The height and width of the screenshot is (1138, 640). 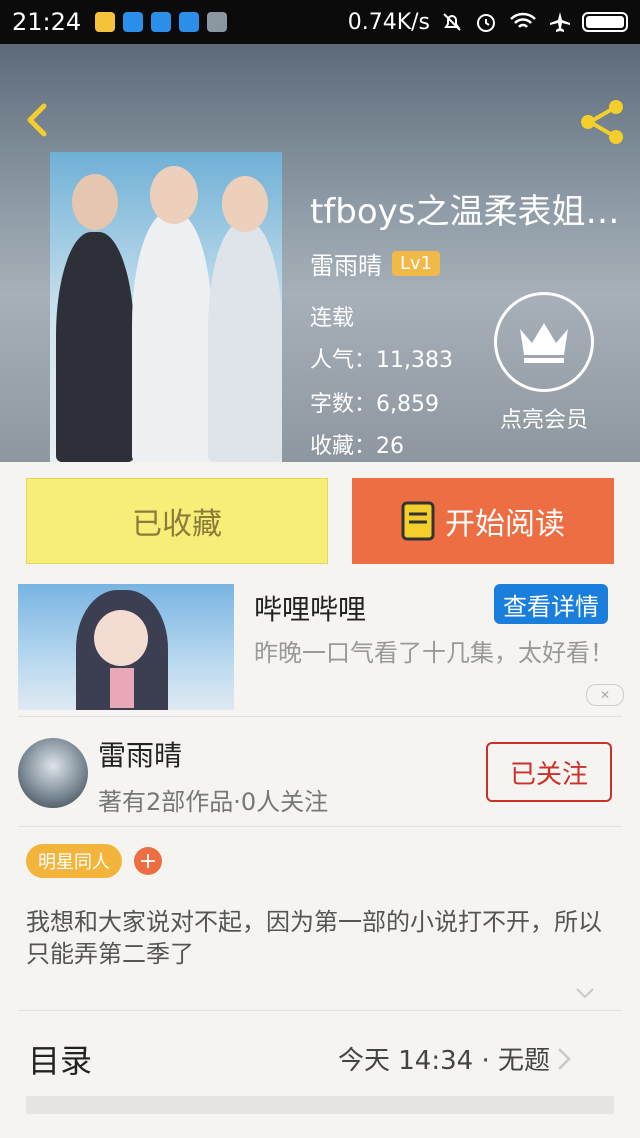 What do you see at coordinates (381, 360) in the screenshot?
I see `popularity-stat: 人气：11,383` at bounding box center [381, 360].